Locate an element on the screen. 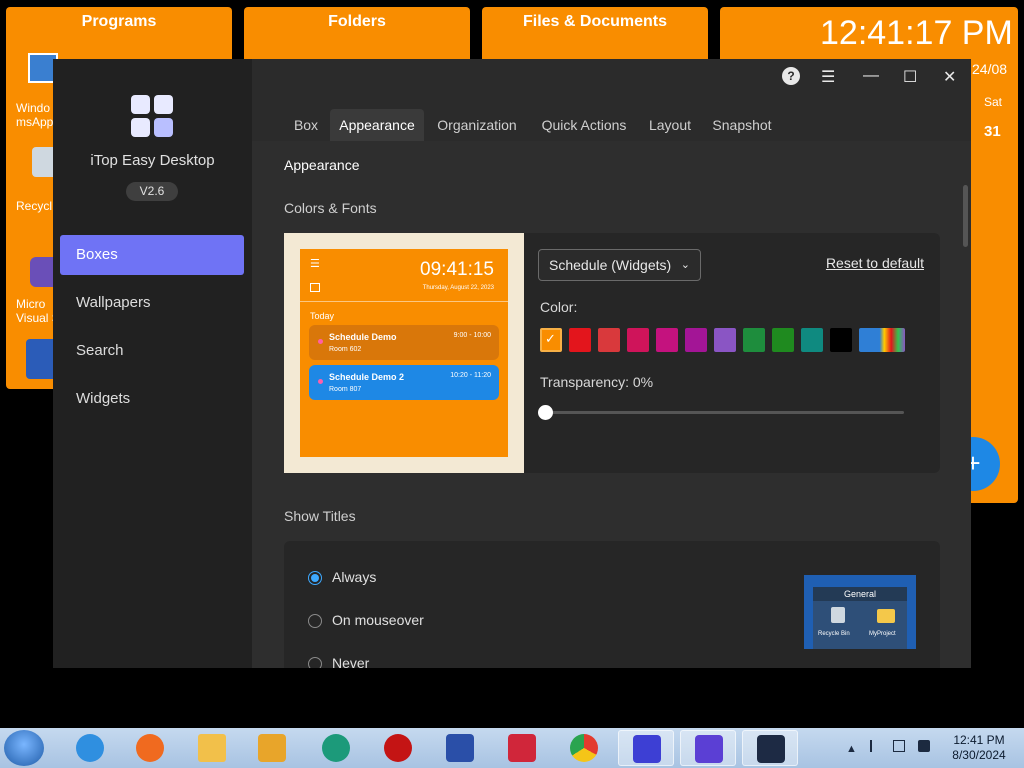 This screenshot has width=1024, height=768. swatch-black is located at coordinates (841, 340).